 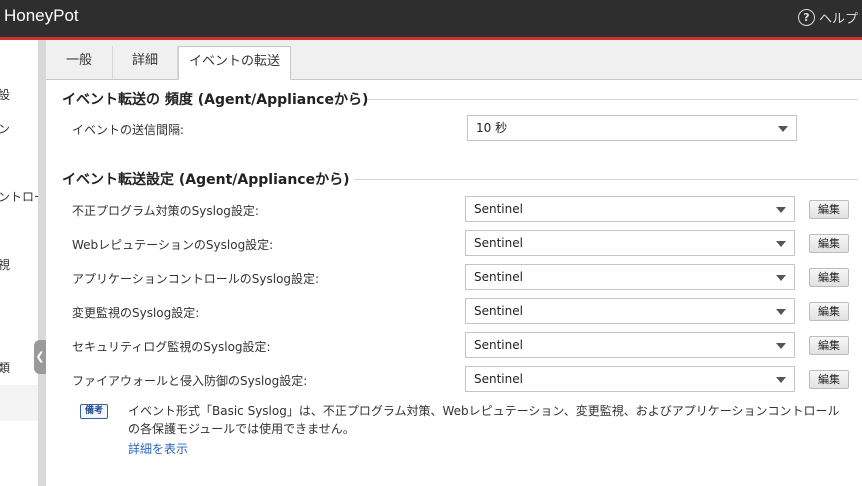 What do you see at coordinates (829, 379) in the screenshot?
I see `firewall-ips-edit-button: 編集` at bounding box center [829, 379].